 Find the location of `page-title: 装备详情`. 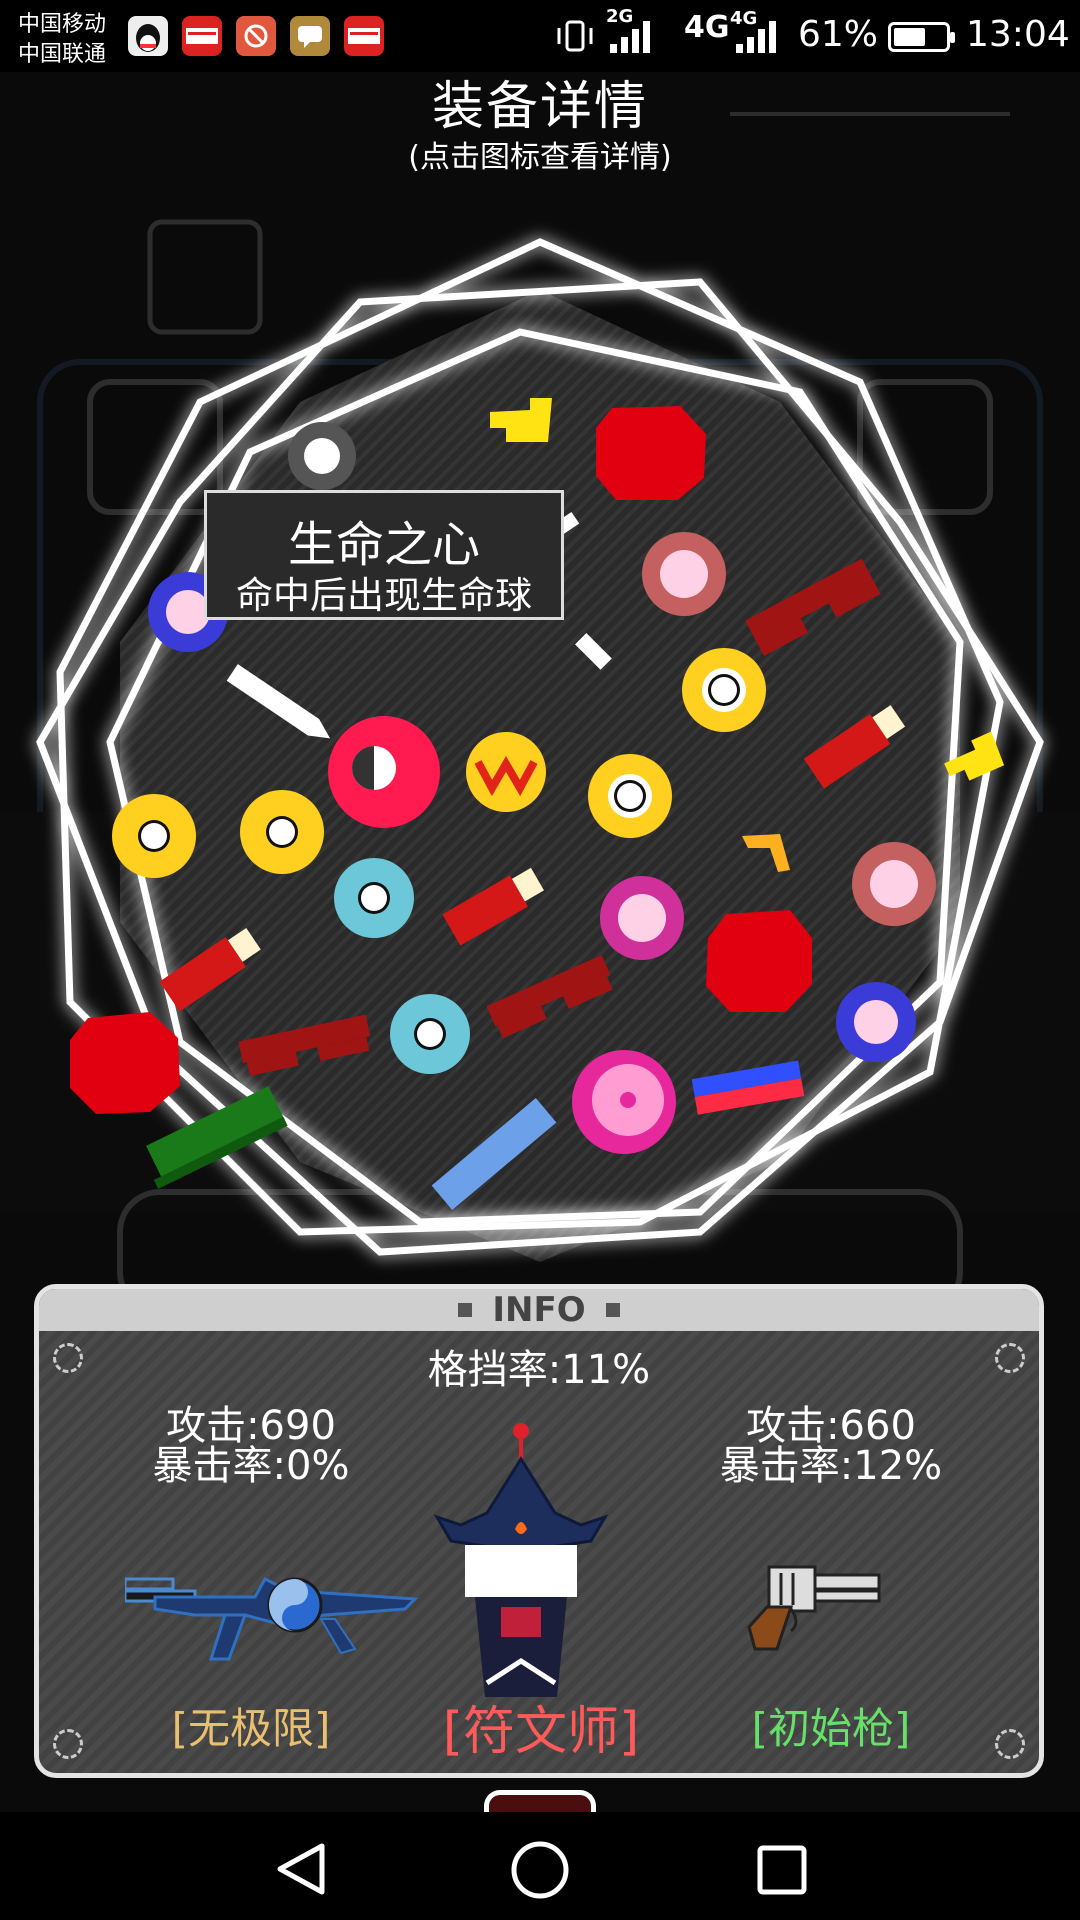

page-title: 装备详情 is located at coordinates (539, 107).